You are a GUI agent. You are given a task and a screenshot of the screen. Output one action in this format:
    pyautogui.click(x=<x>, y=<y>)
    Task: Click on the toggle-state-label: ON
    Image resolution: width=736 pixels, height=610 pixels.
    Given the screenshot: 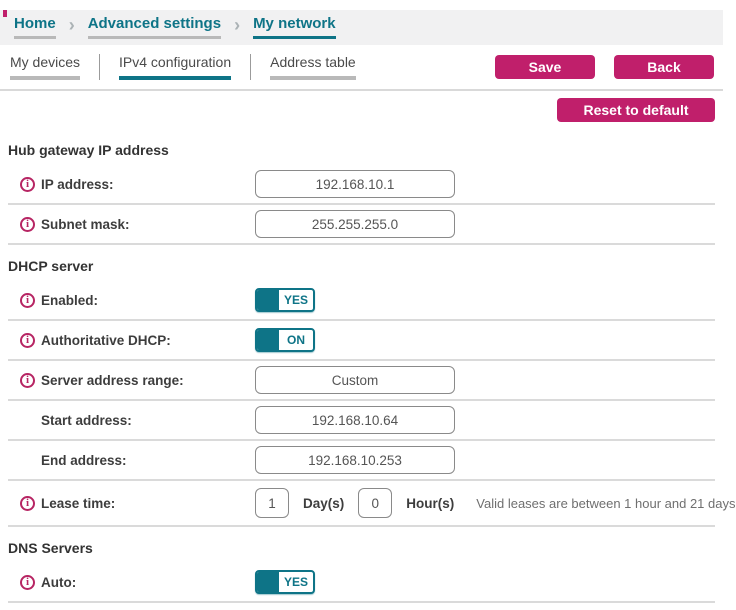 What is the action you would take?
    pyautogui.click(x=296, y=340)
    